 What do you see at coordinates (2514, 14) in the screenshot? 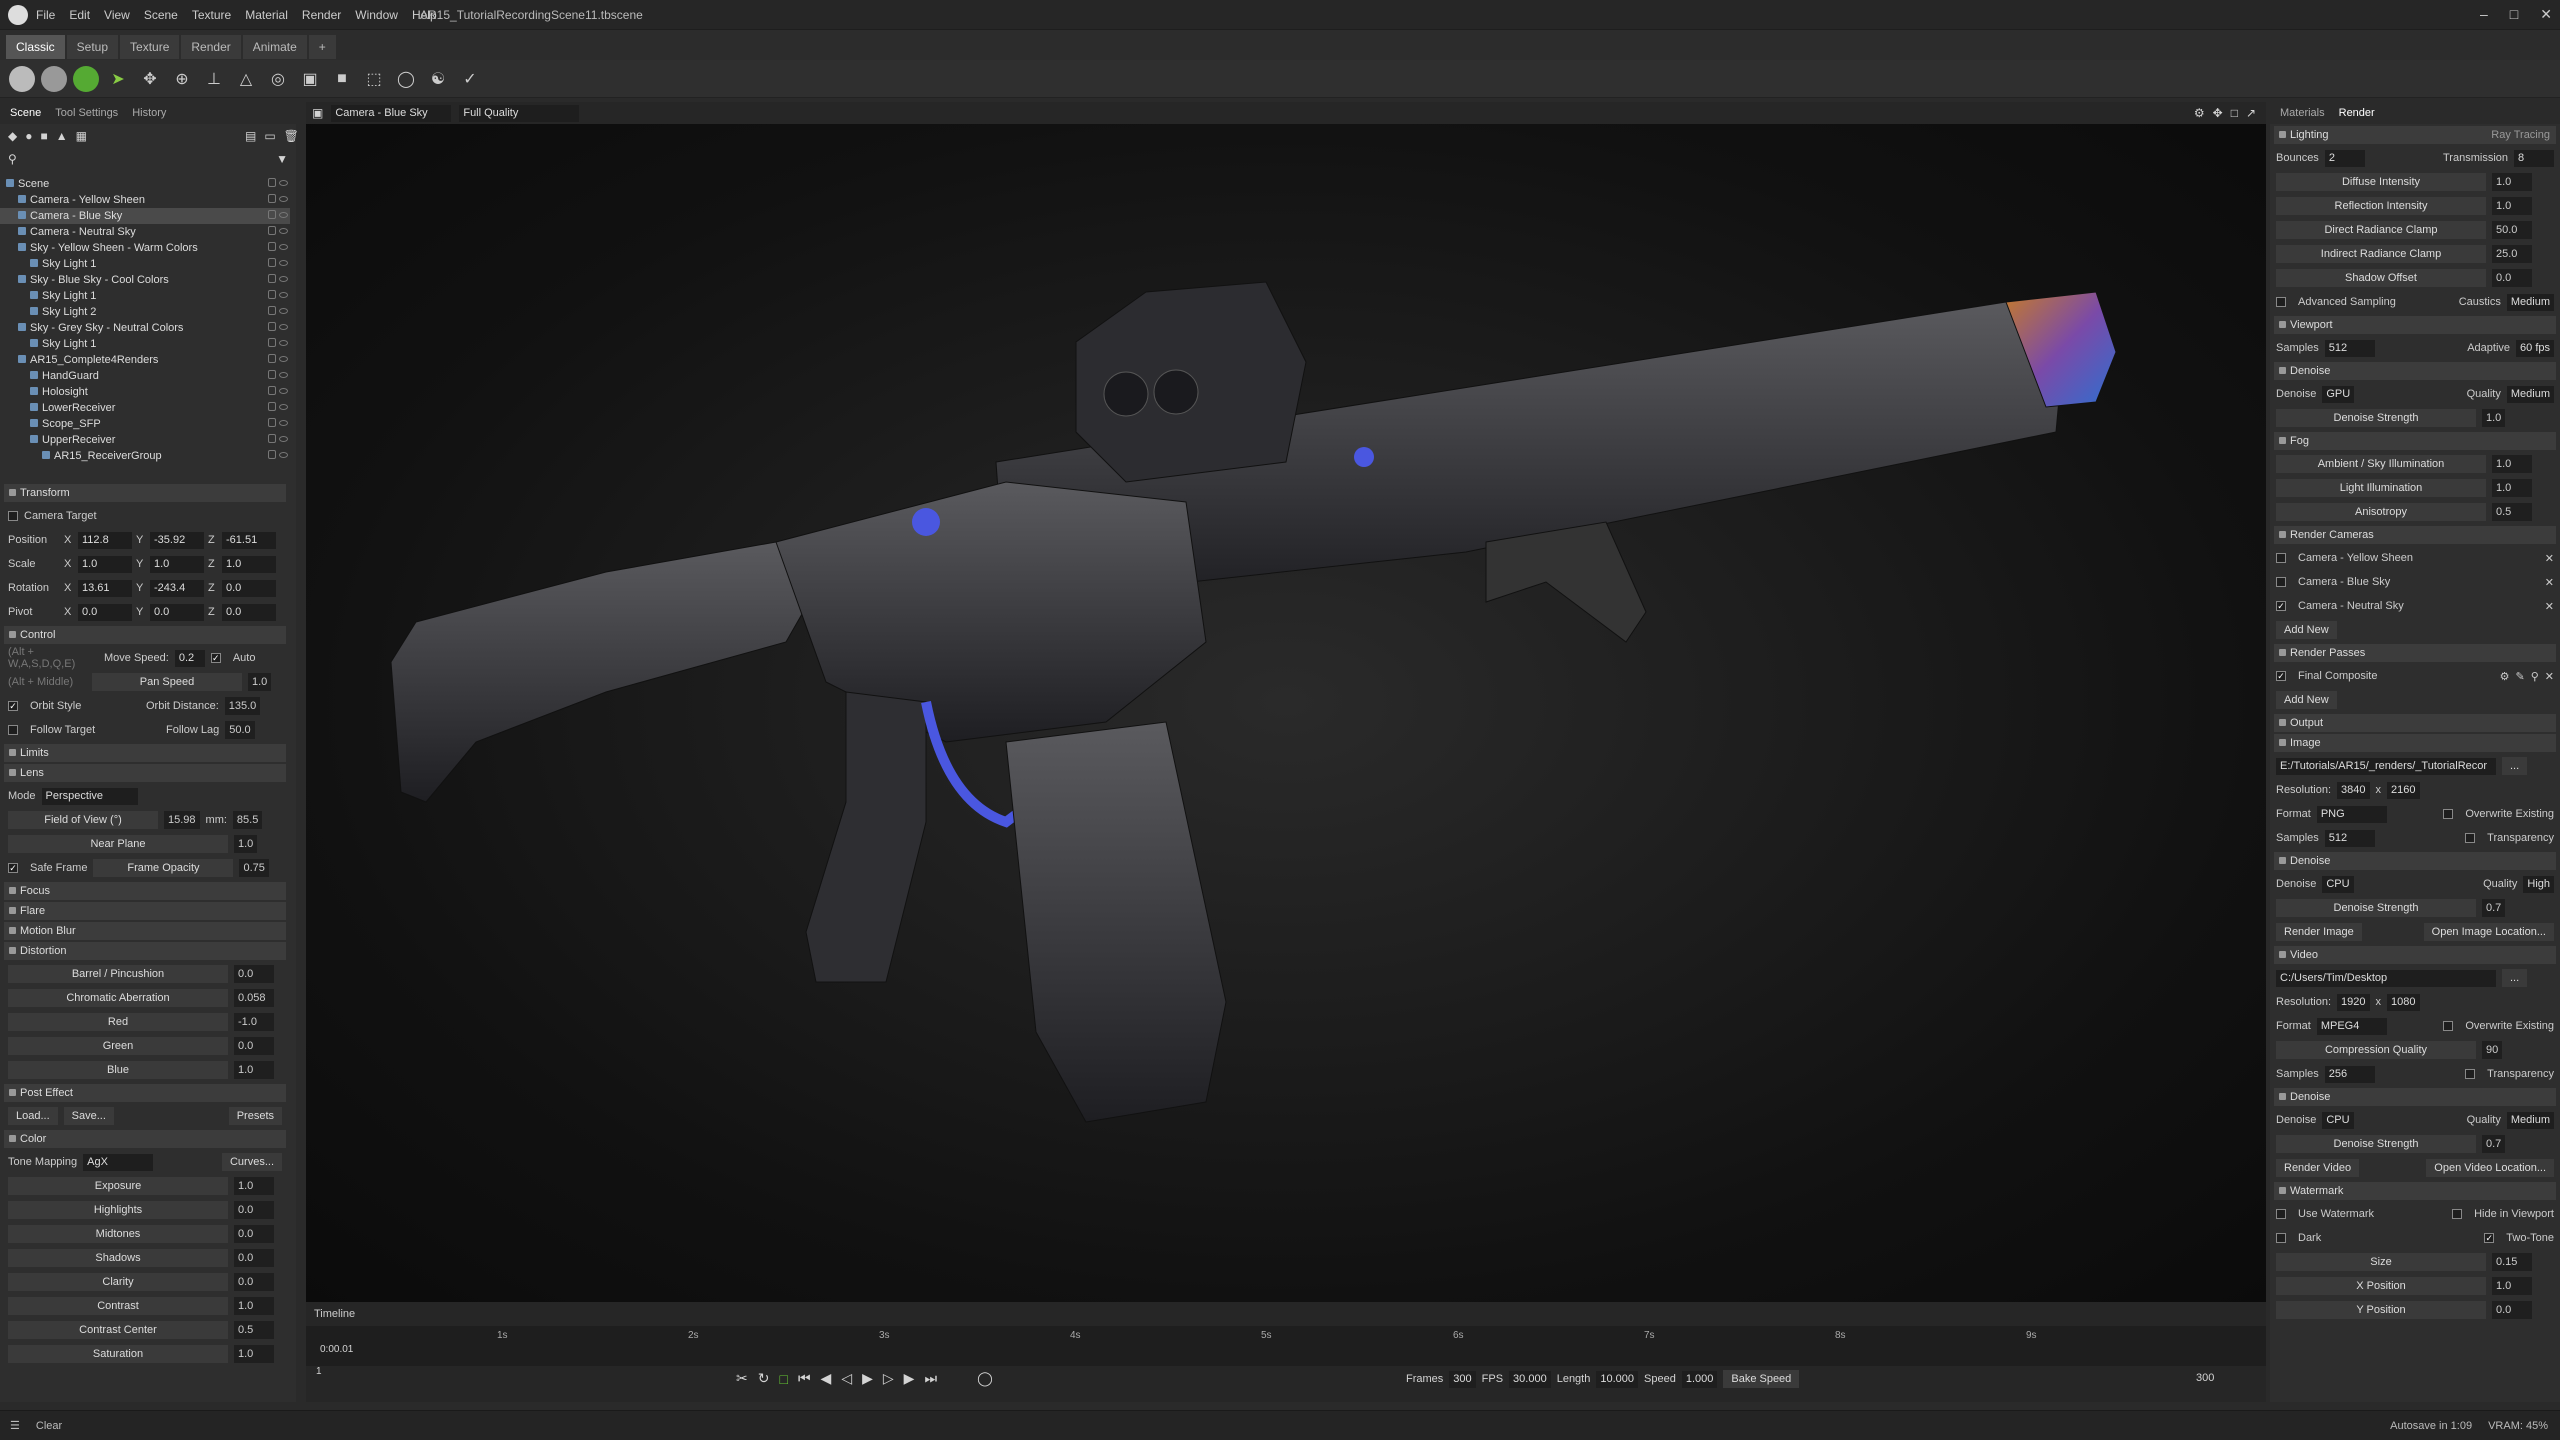
I see `maximize-icon: □` at bounding box center [2514, 14].